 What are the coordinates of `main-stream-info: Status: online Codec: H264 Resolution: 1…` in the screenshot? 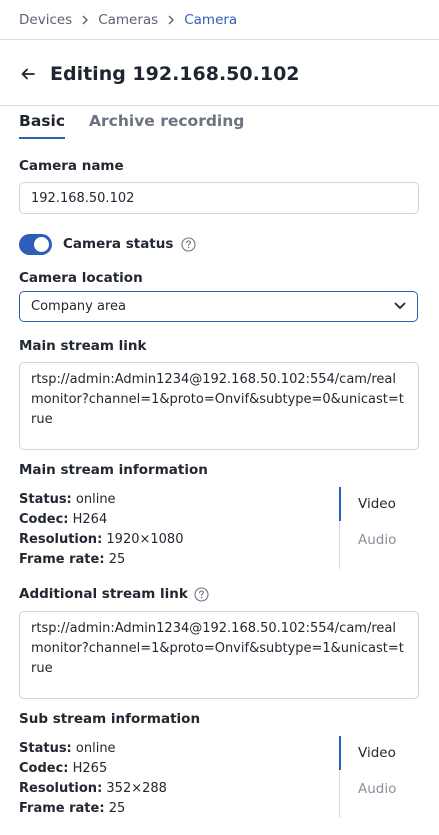 It's located at (219, 529).